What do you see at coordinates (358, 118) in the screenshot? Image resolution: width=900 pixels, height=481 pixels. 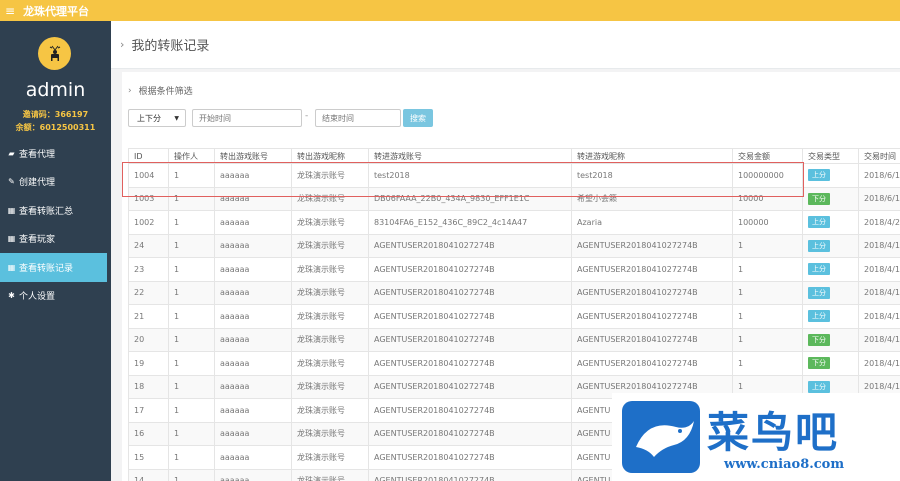 I see `end-time-input` at bounding box center [358, 118].